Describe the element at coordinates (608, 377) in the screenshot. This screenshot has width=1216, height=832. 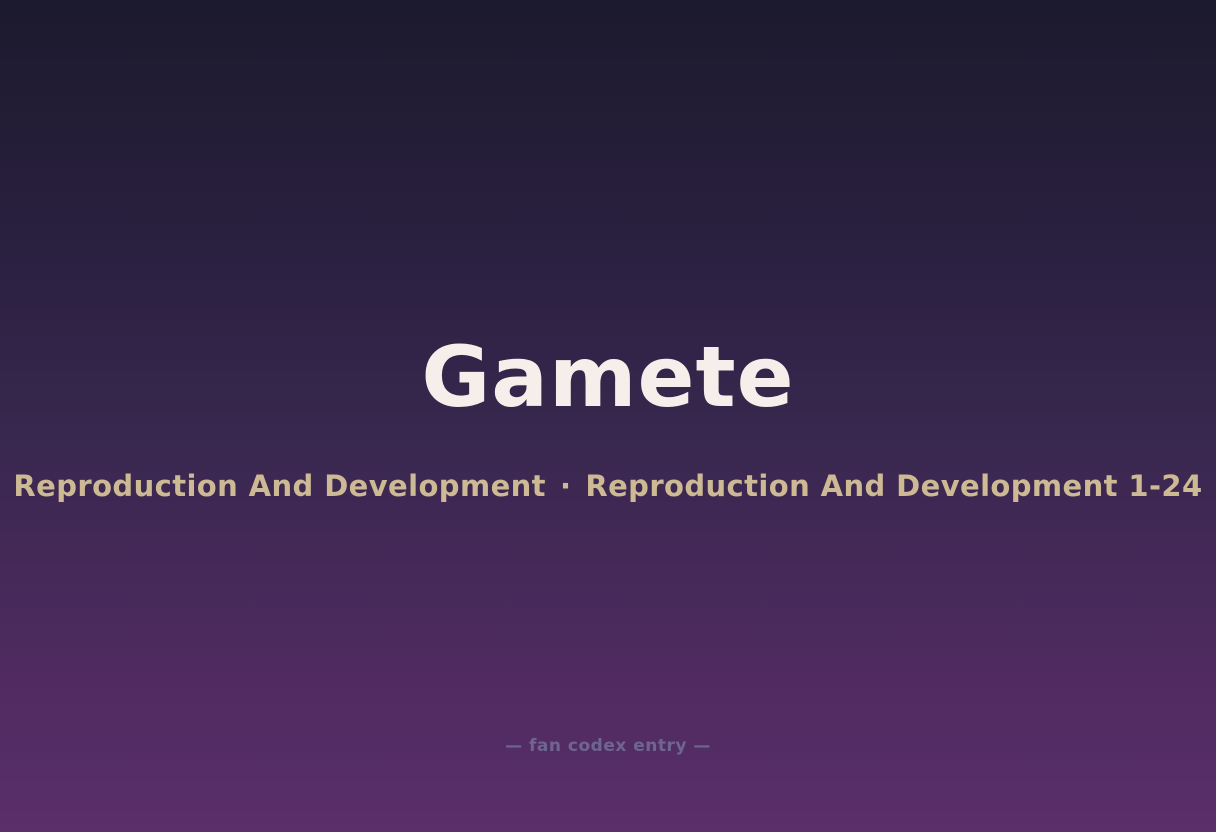
I see `entry-title: Gamete` at that location.